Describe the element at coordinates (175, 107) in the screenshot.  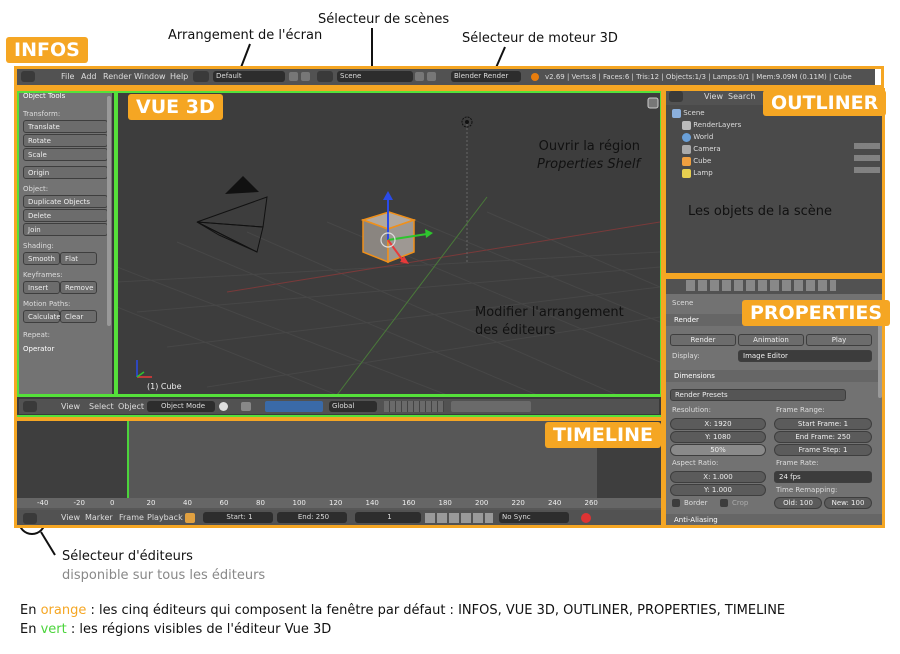
I see `vue3d-label: VUE 3D` at that location.